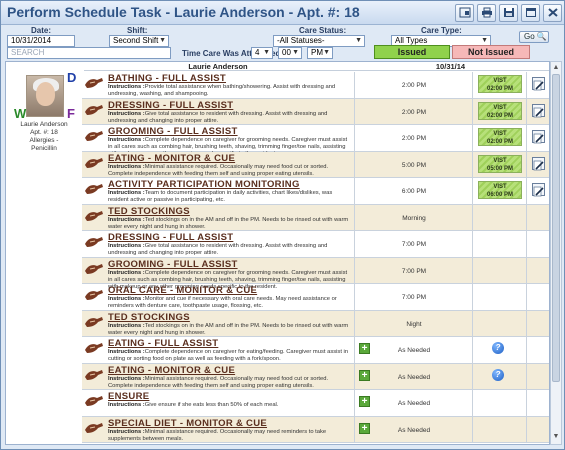  What do you see at coordinates (128, 396) in the screenshot?
I see `task-title-link: ENSURE` at bounding box center [128, 396].